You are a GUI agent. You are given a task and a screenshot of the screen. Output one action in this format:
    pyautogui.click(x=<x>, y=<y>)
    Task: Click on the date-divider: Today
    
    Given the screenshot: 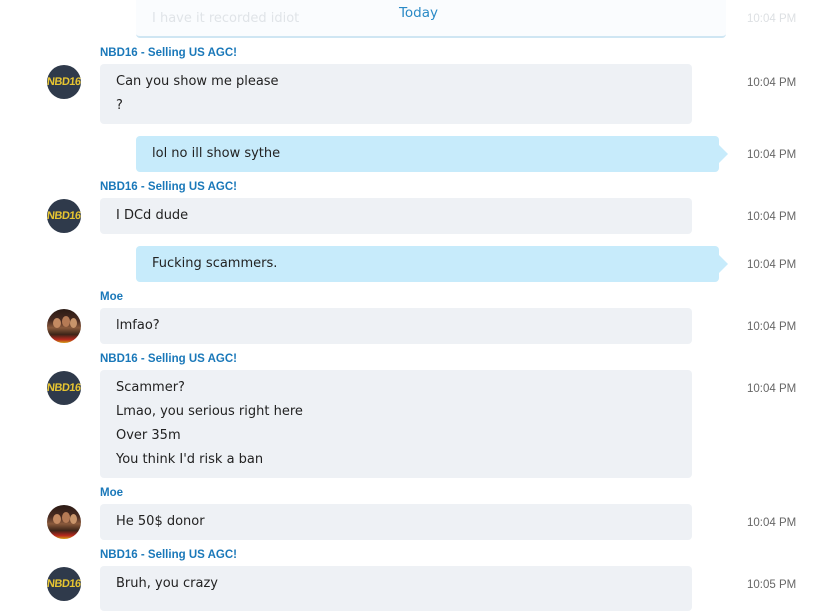 What is the action you would take?
    pyautogui.click(x=418, y=13)
    